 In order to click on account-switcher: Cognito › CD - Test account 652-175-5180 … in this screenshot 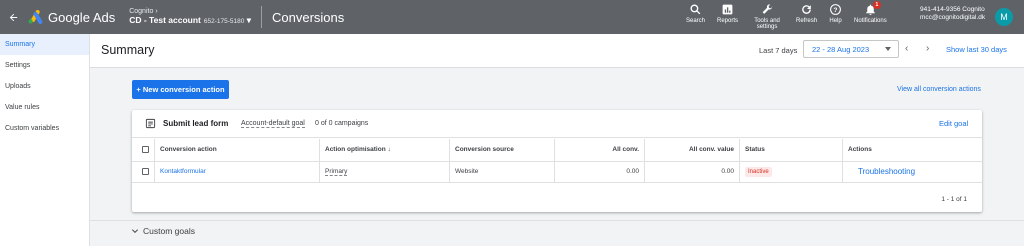, I will do `click(190, 16)`.